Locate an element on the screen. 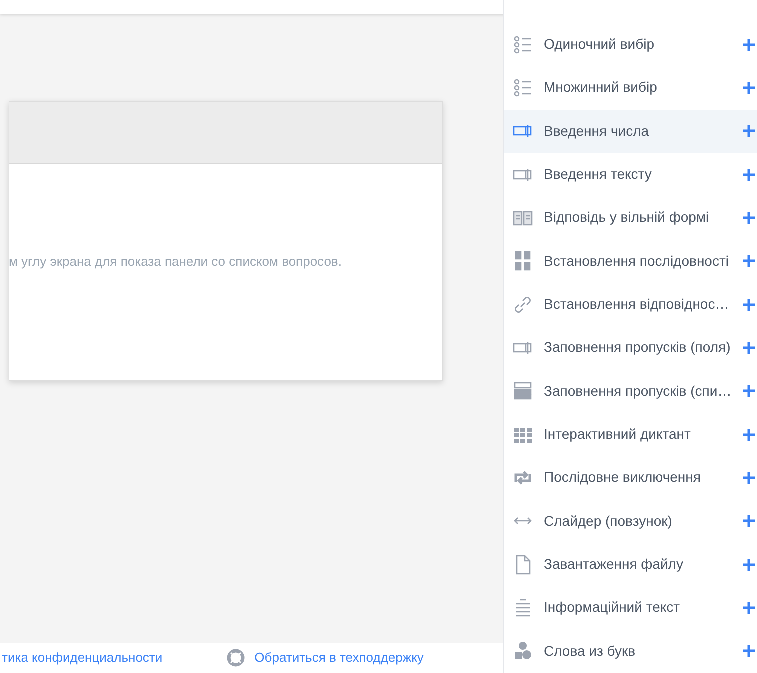 The width and height of the screenshot is (757, 673). card-message: м углу экрана для показа панели со списком вопросов. is located at coordinates (175, 261).